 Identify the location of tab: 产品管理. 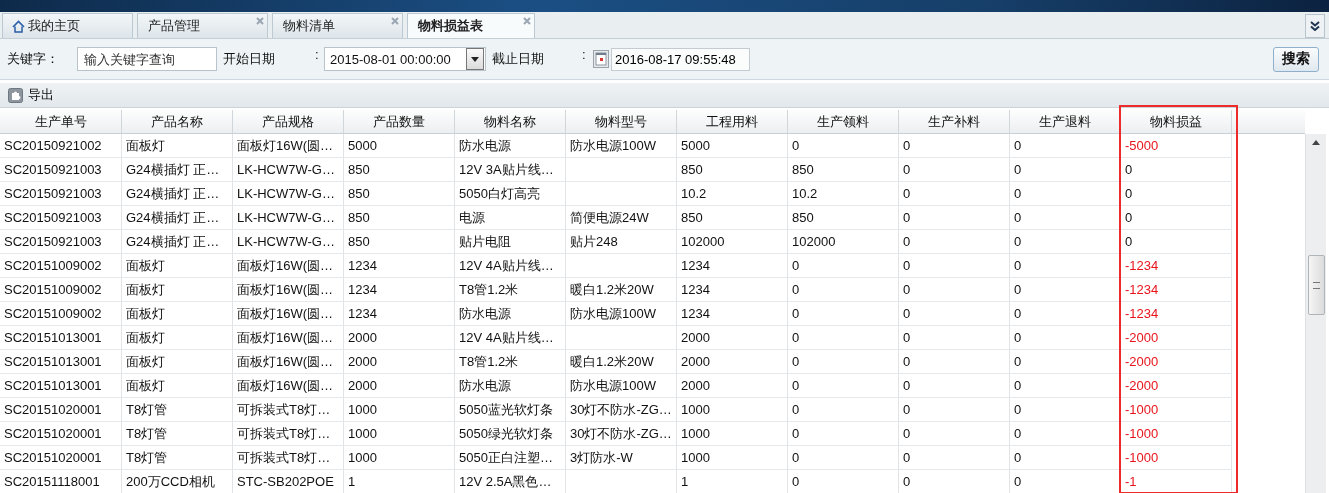
(202, 25).